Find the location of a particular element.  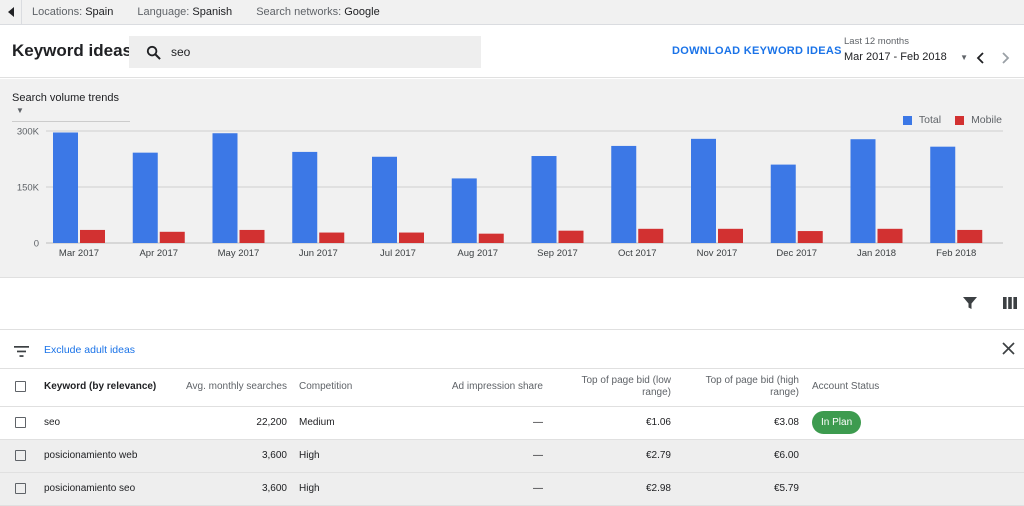

column-header-keyword: Keyword (by relevance) is located at coordinates (114, 388).